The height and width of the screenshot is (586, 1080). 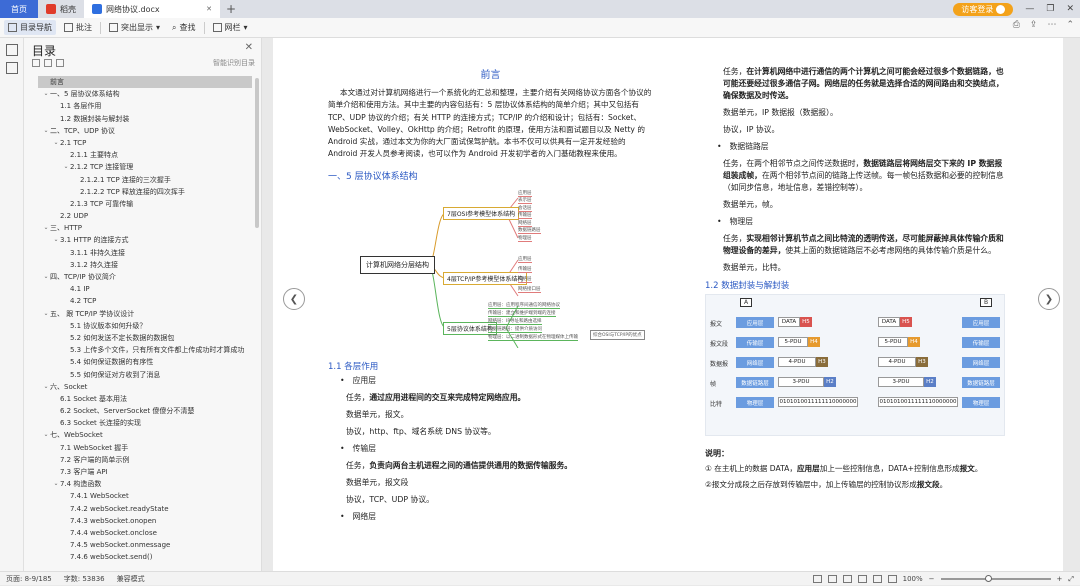 I want to click on toc-item: ⌄ 三、HTTP, so click(x=145, y=228).